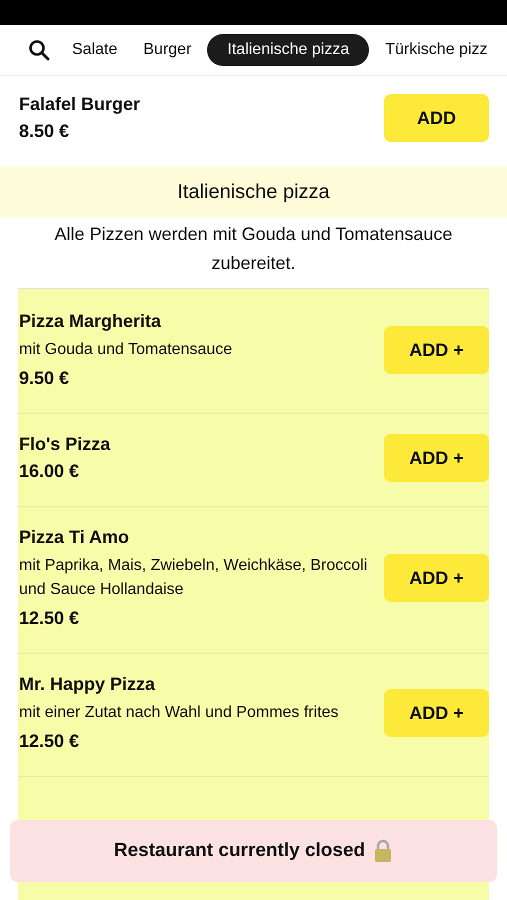 The image size is (507, 900). What do you see at coordinates (90, 321) in the screenshot?
I see `item-name: Pizza Margherita` at bounding box center [90, 321].